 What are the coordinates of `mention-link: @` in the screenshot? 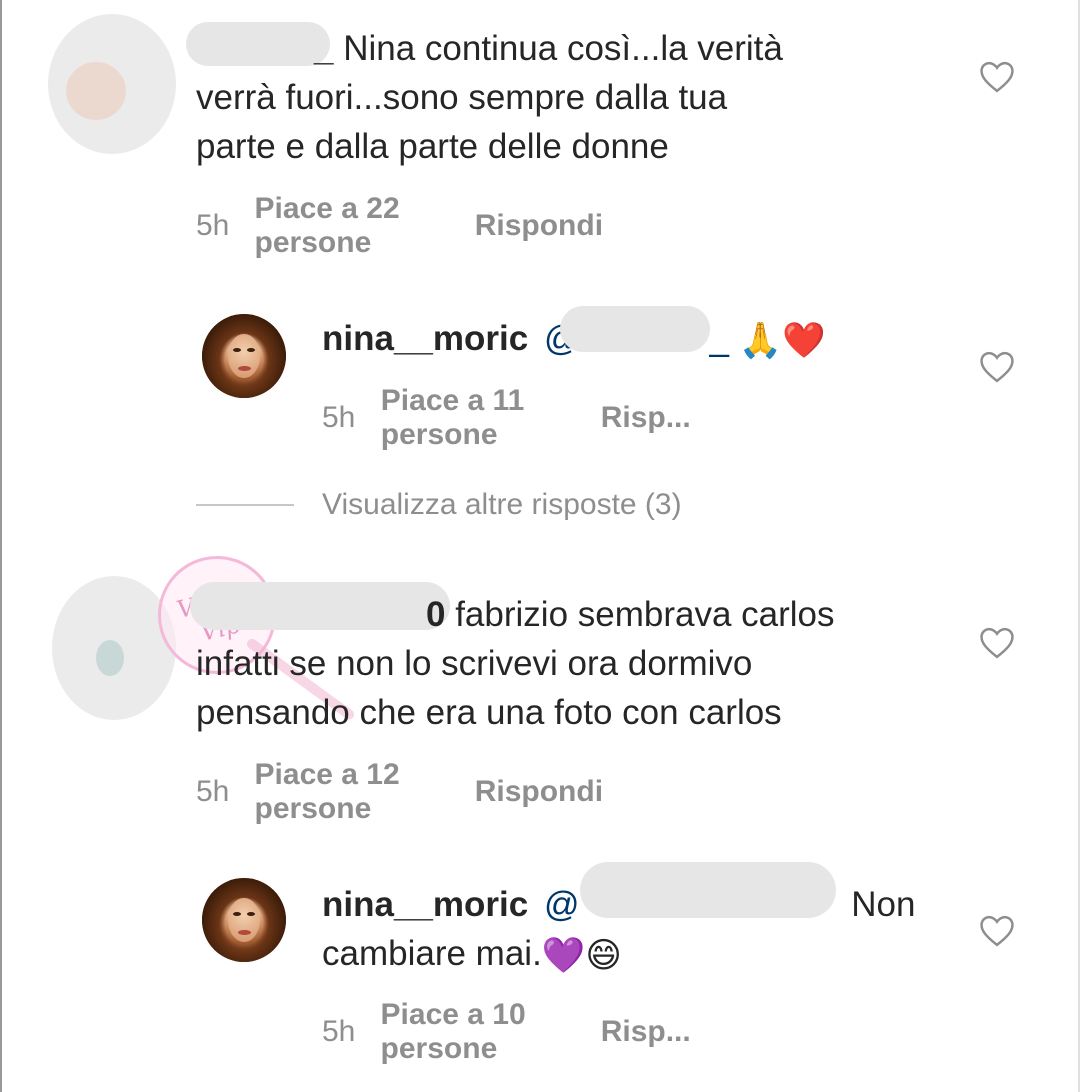 It's located at (562, 904).